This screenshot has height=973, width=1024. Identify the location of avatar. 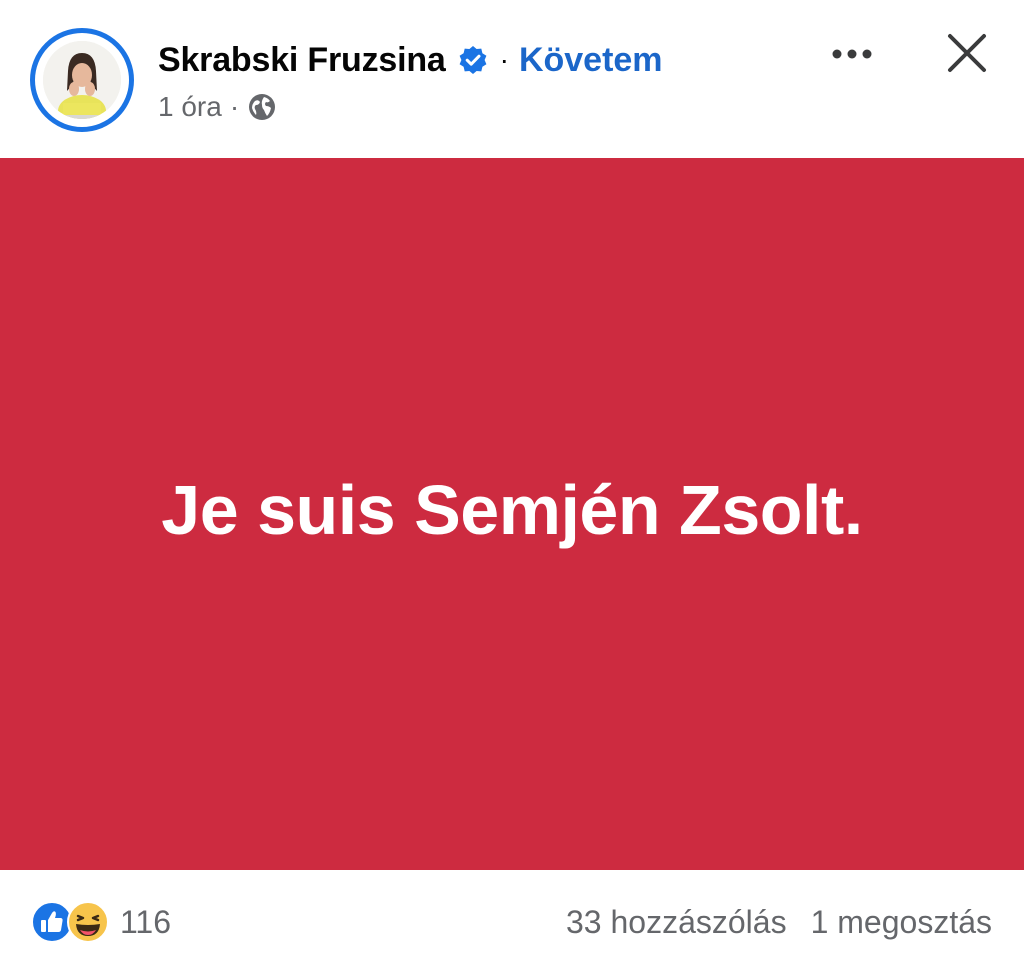
(82, 80).